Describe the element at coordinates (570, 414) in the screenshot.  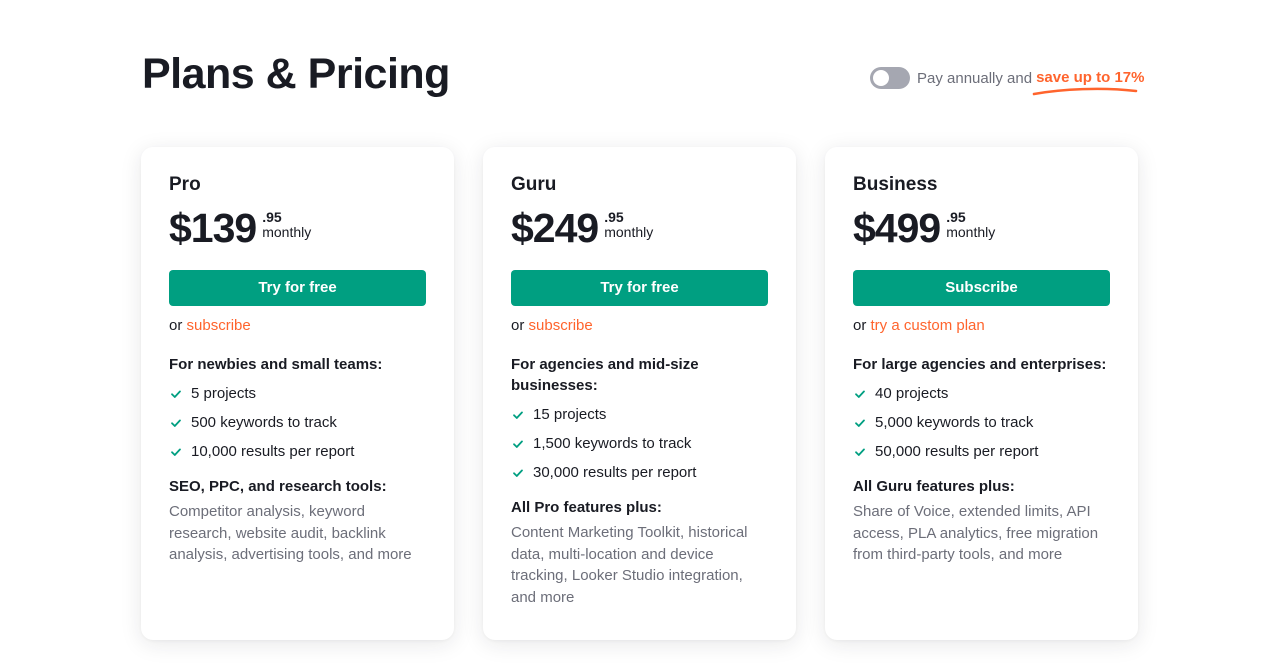
I see `feature-text: 15 projects` at that location.